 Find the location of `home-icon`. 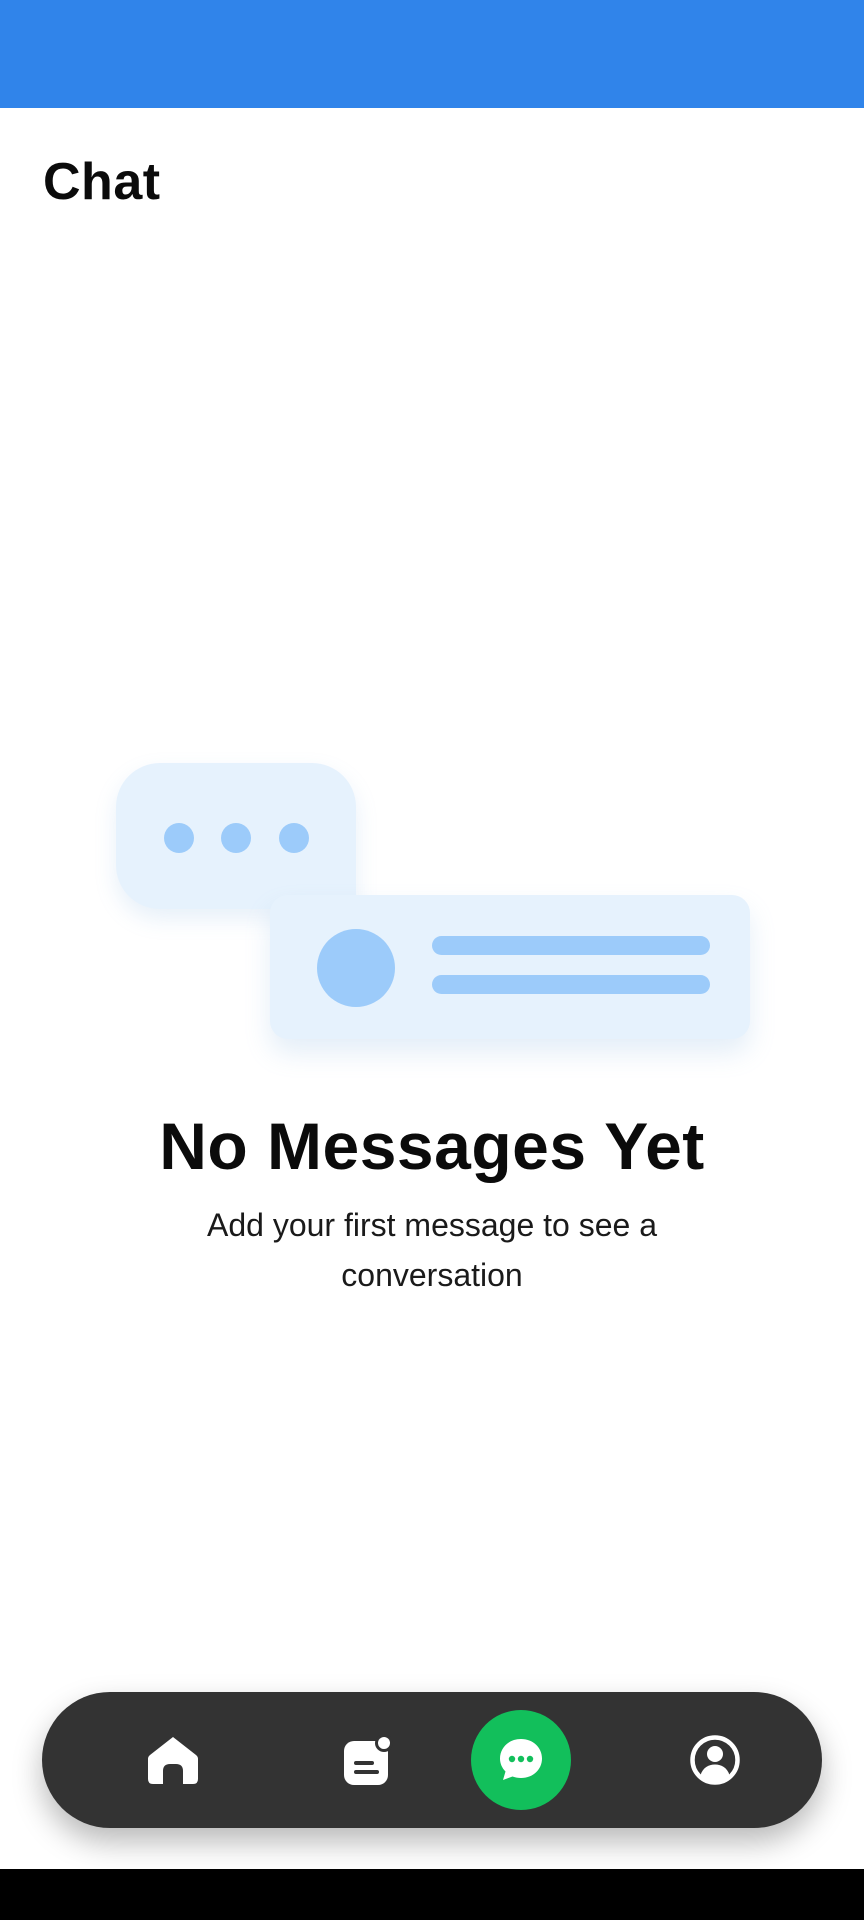

home-icon is located at coordinates (173, 1760).